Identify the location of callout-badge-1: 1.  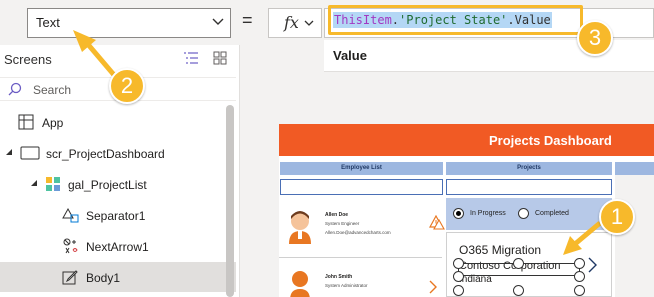
(617, 217).